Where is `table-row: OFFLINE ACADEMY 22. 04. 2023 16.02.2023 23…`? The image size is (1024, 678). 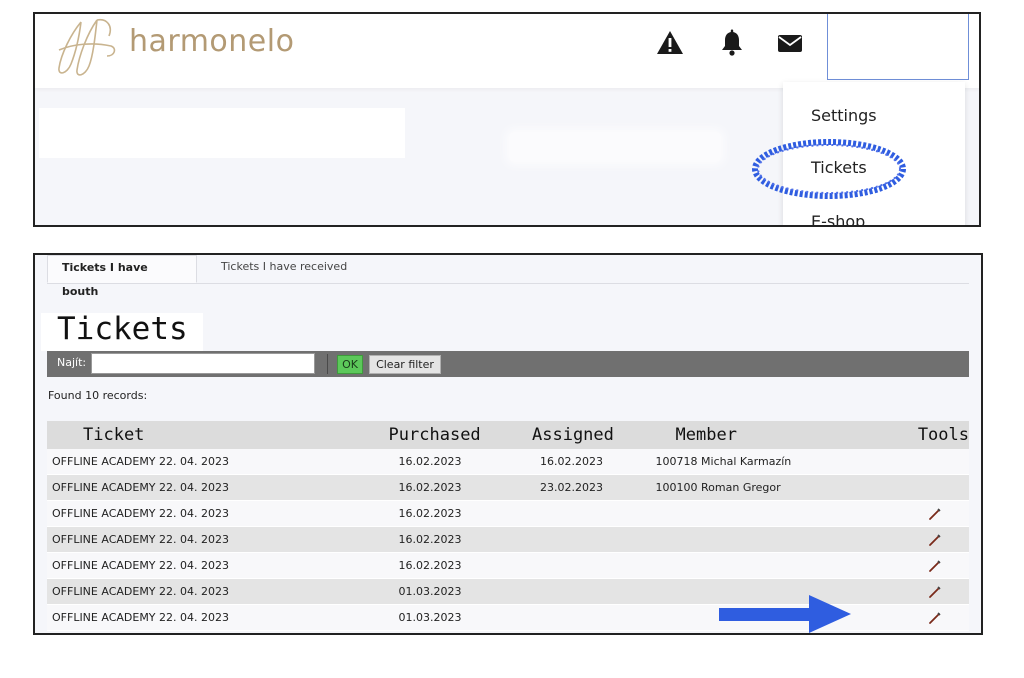 table-row: OFFLINE ACADEMY 22. 04. 2023 16.02.2023 23… is located at coordinates (508, 487).